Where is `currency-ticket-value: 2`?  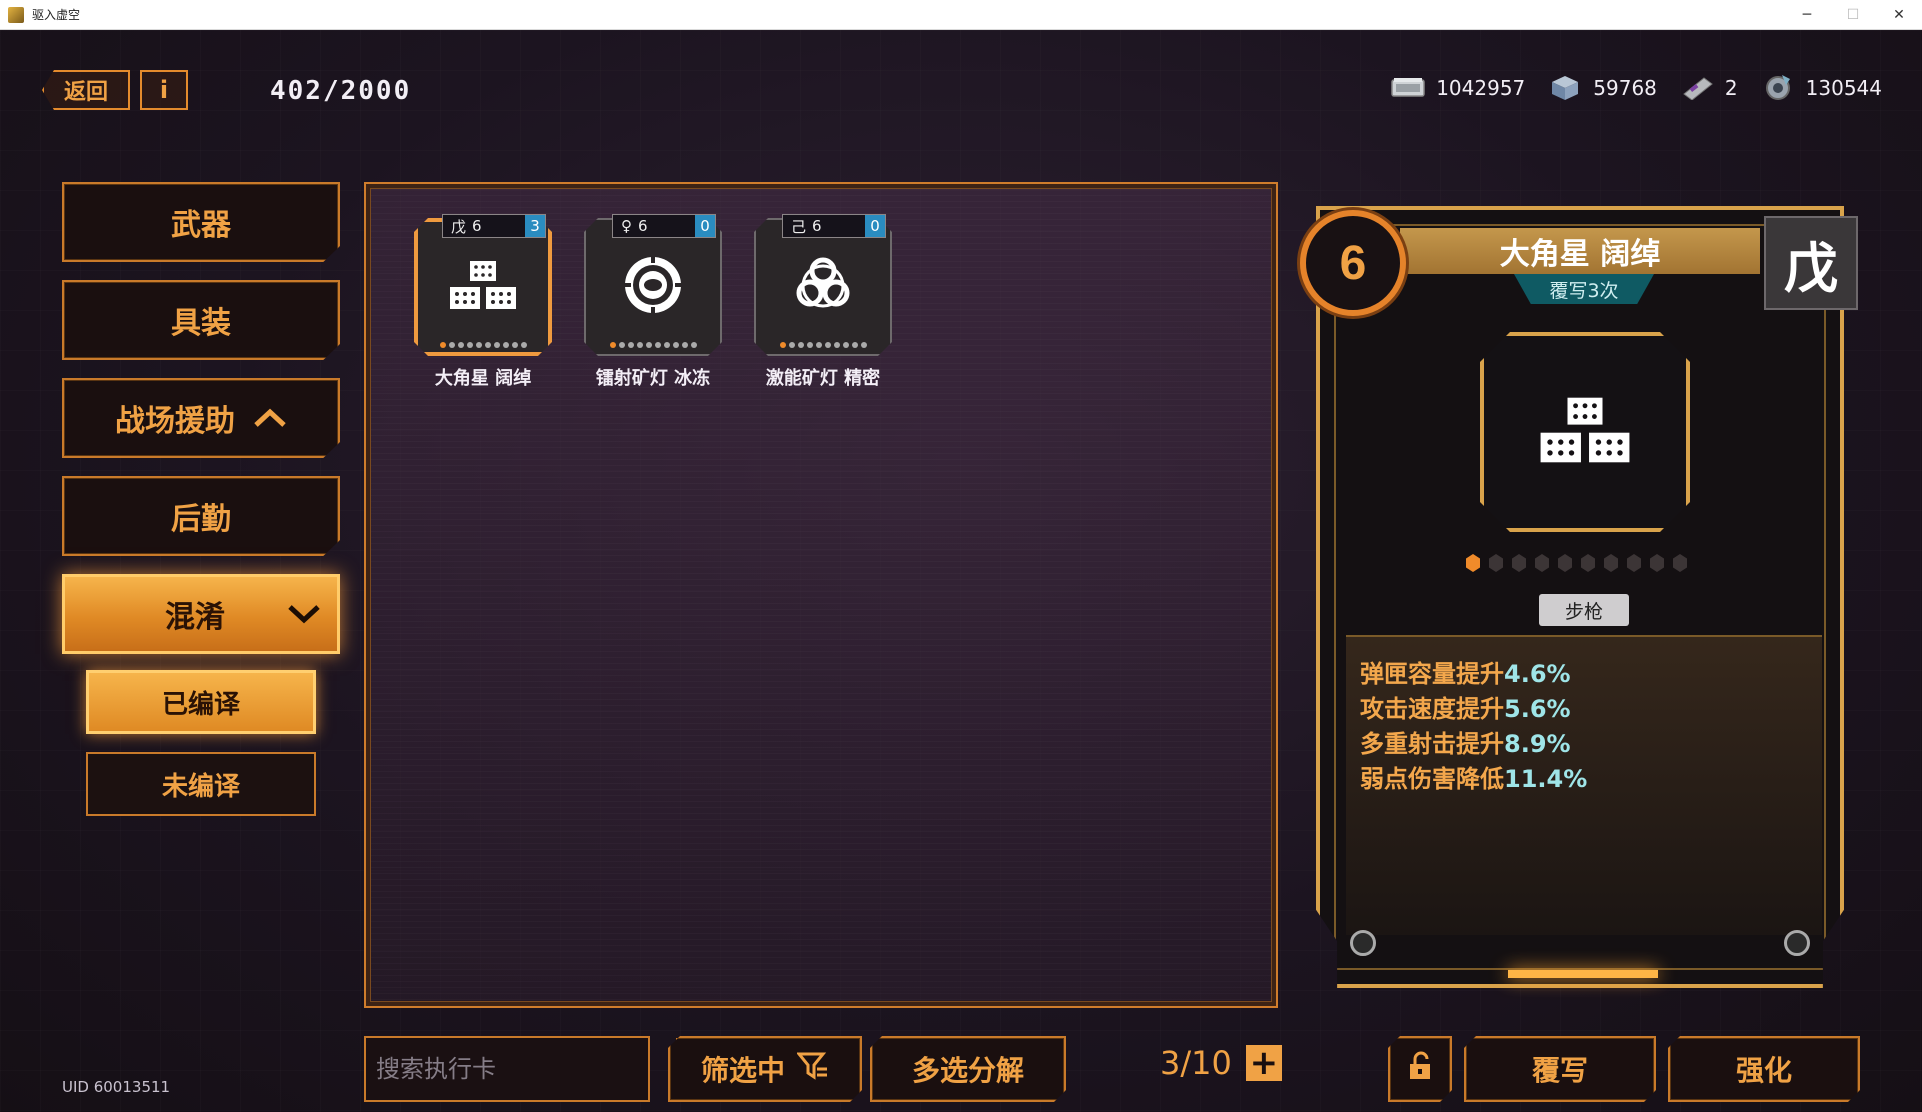 currency-ticket-value: 2 is located at coordinates (1731, 88).